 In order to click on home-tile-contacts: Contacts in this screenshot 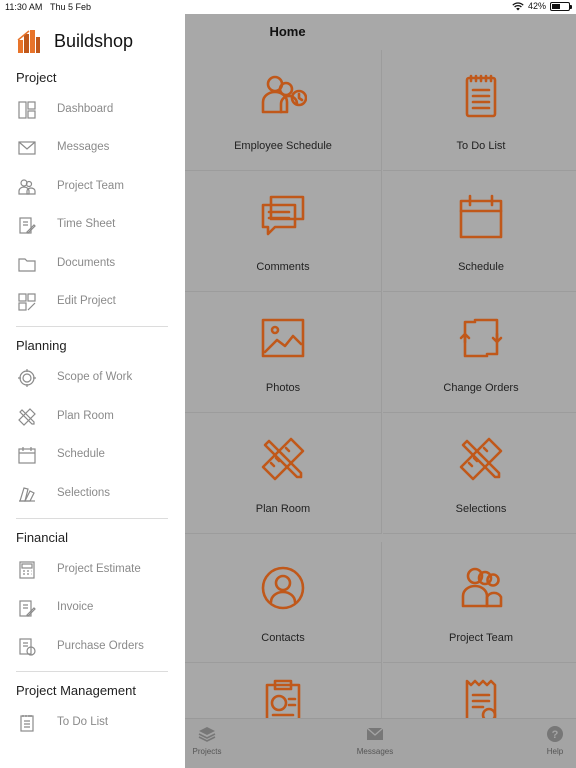, I will do `click(283, 602)`.